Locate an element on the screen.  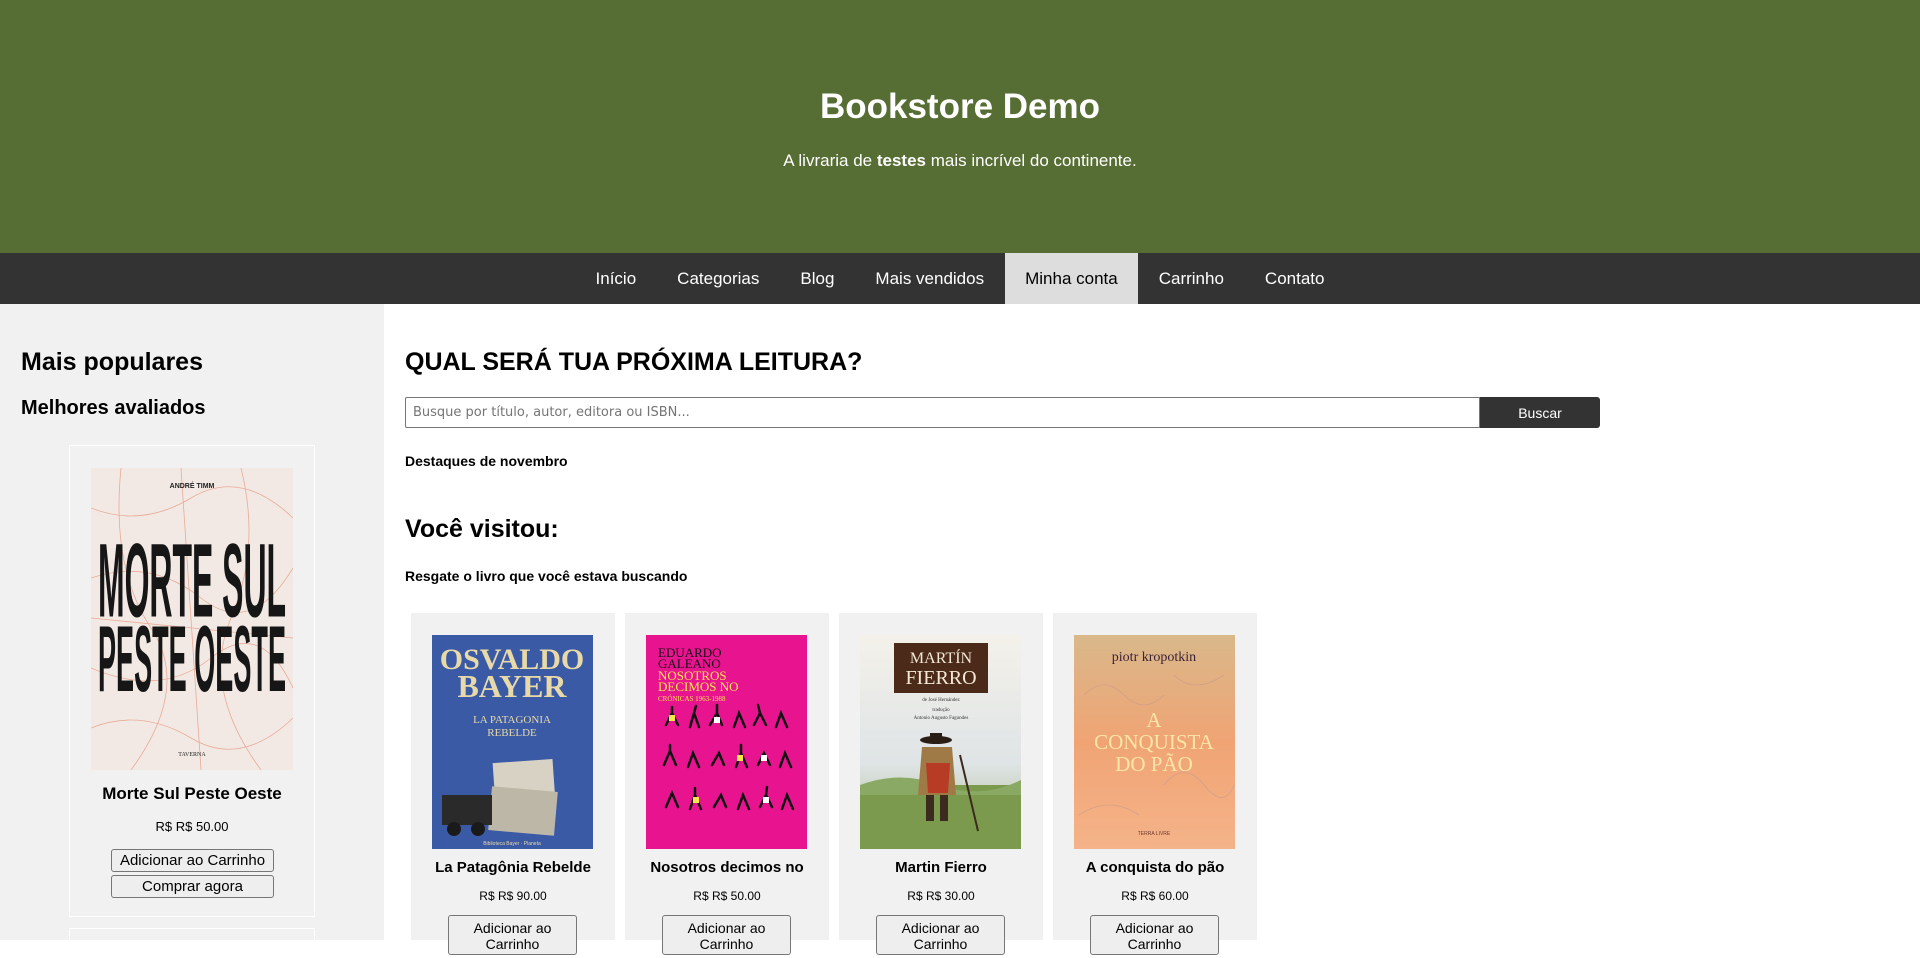
search-button: Buscar is located at coordinates (1540, 412).